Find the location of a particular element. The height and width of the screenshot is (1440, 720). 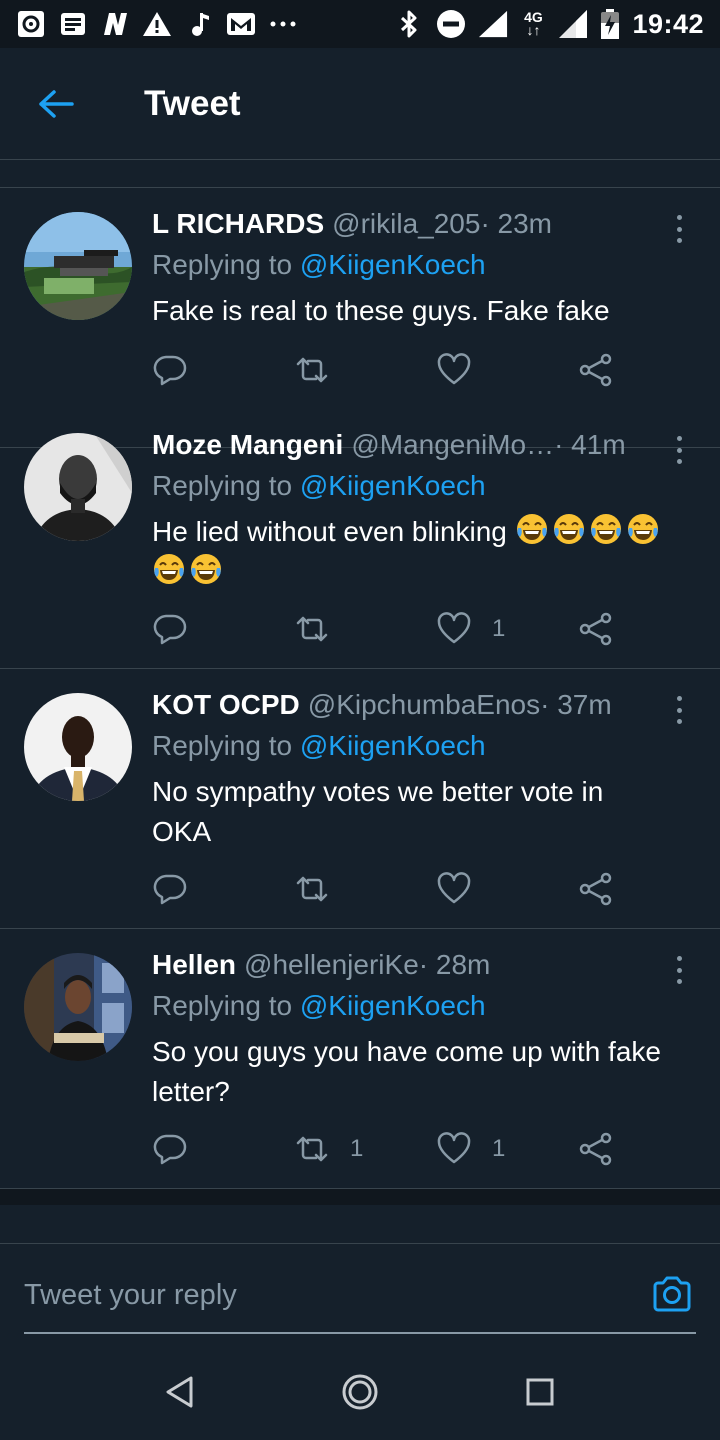

tweet-actions: 1 is located at coordinates (392, 629).